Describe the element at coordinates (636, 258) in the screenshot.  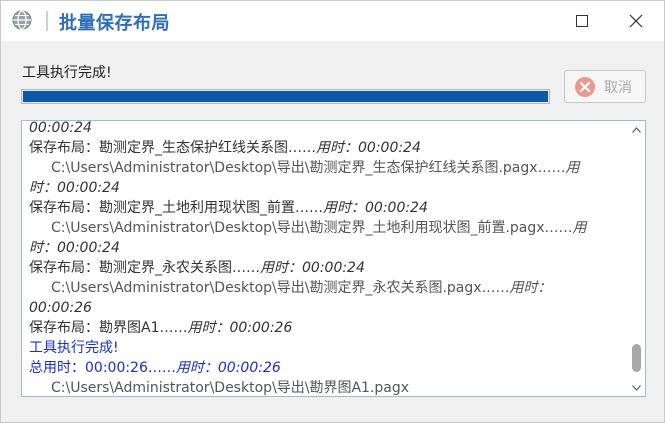
I see `vertical-scrollbar` at that location.